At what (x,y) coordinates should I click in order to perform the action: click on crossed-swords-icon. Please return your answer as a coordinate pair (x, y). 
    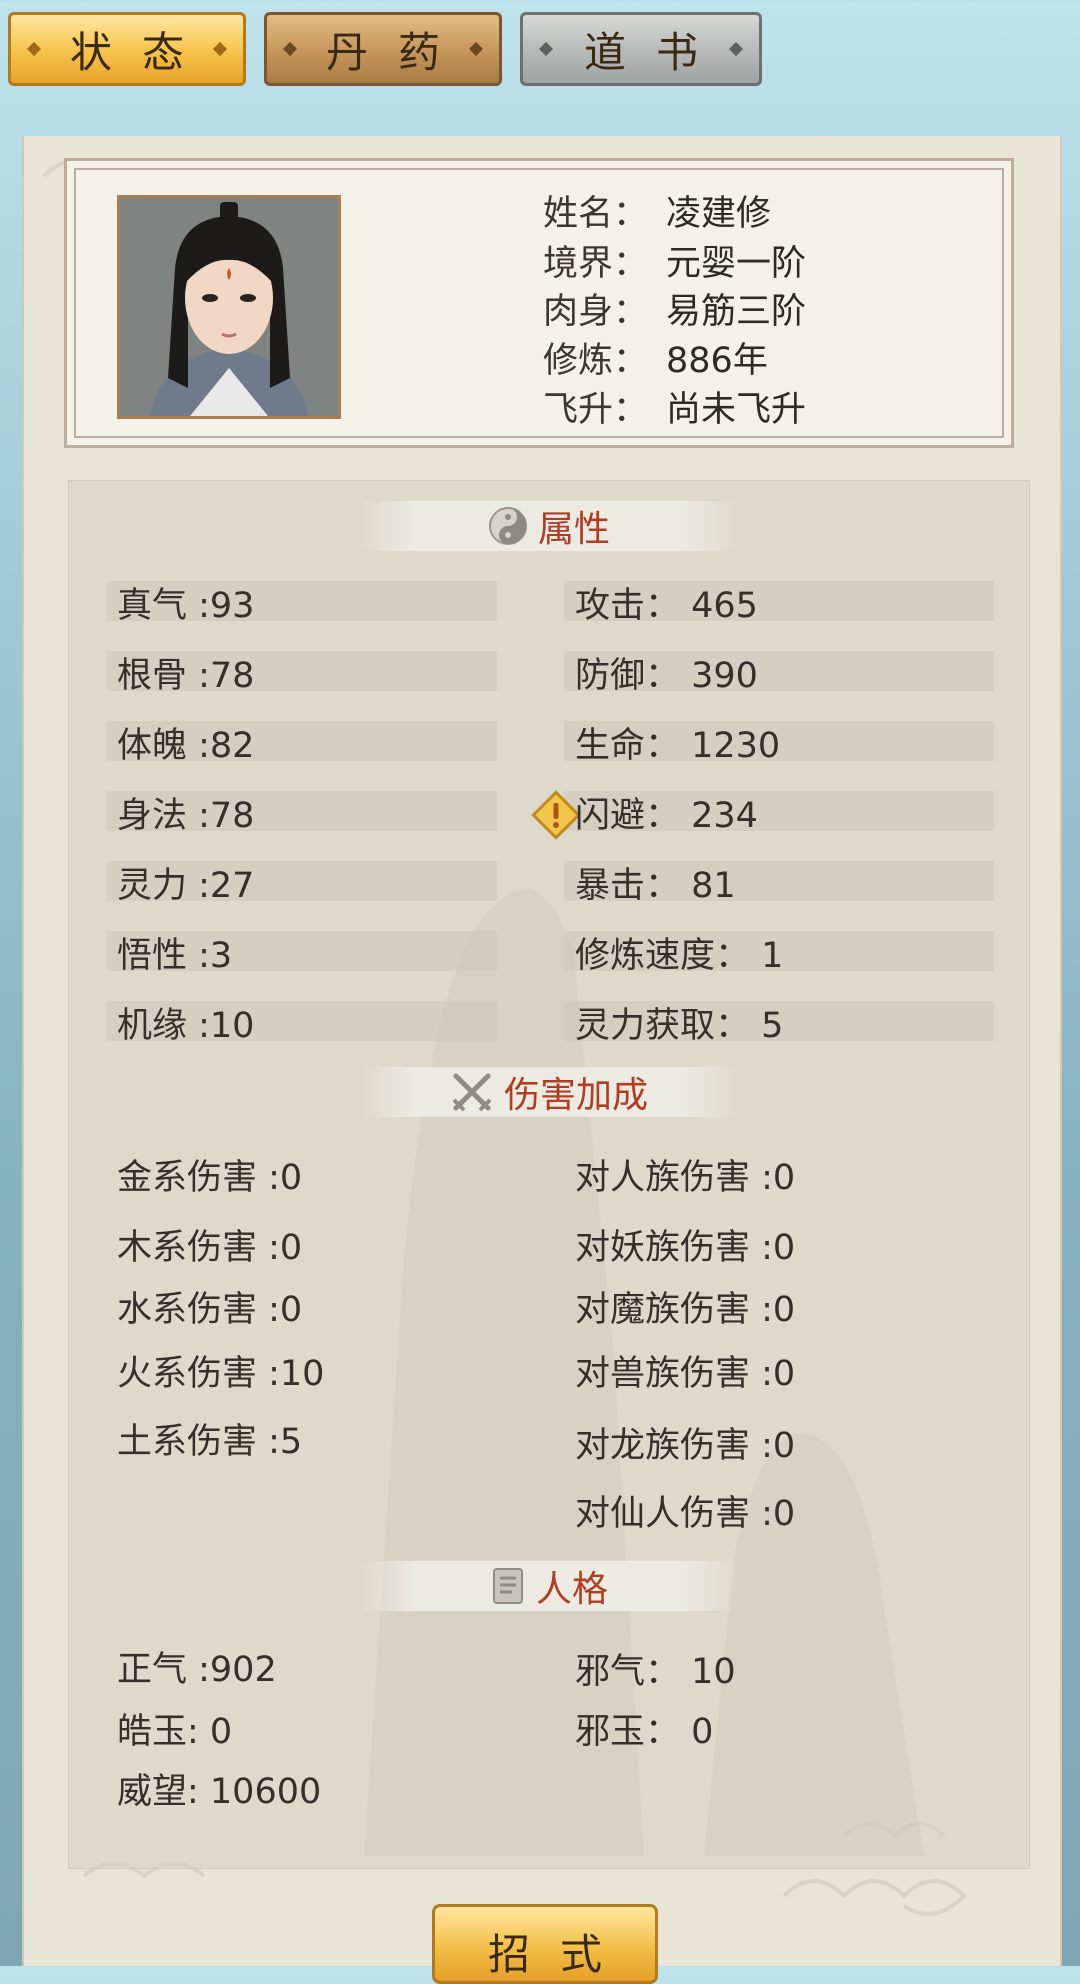
    Looking at the image, I should click on (472, 1092).